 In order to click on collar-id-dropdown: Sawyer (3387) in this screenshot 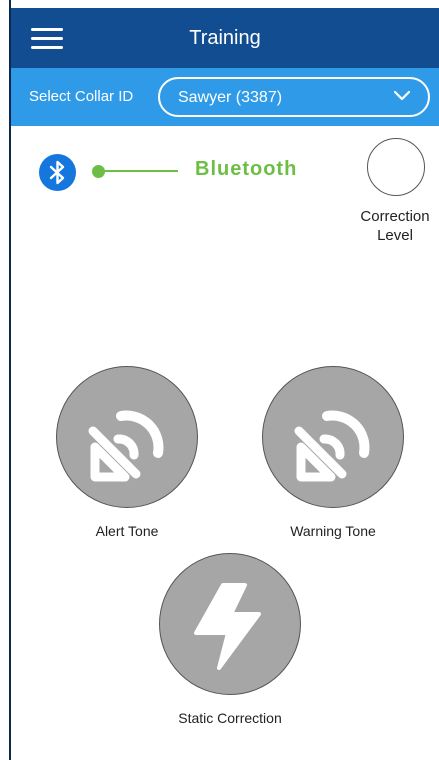, I will do `click(294, 97)`.